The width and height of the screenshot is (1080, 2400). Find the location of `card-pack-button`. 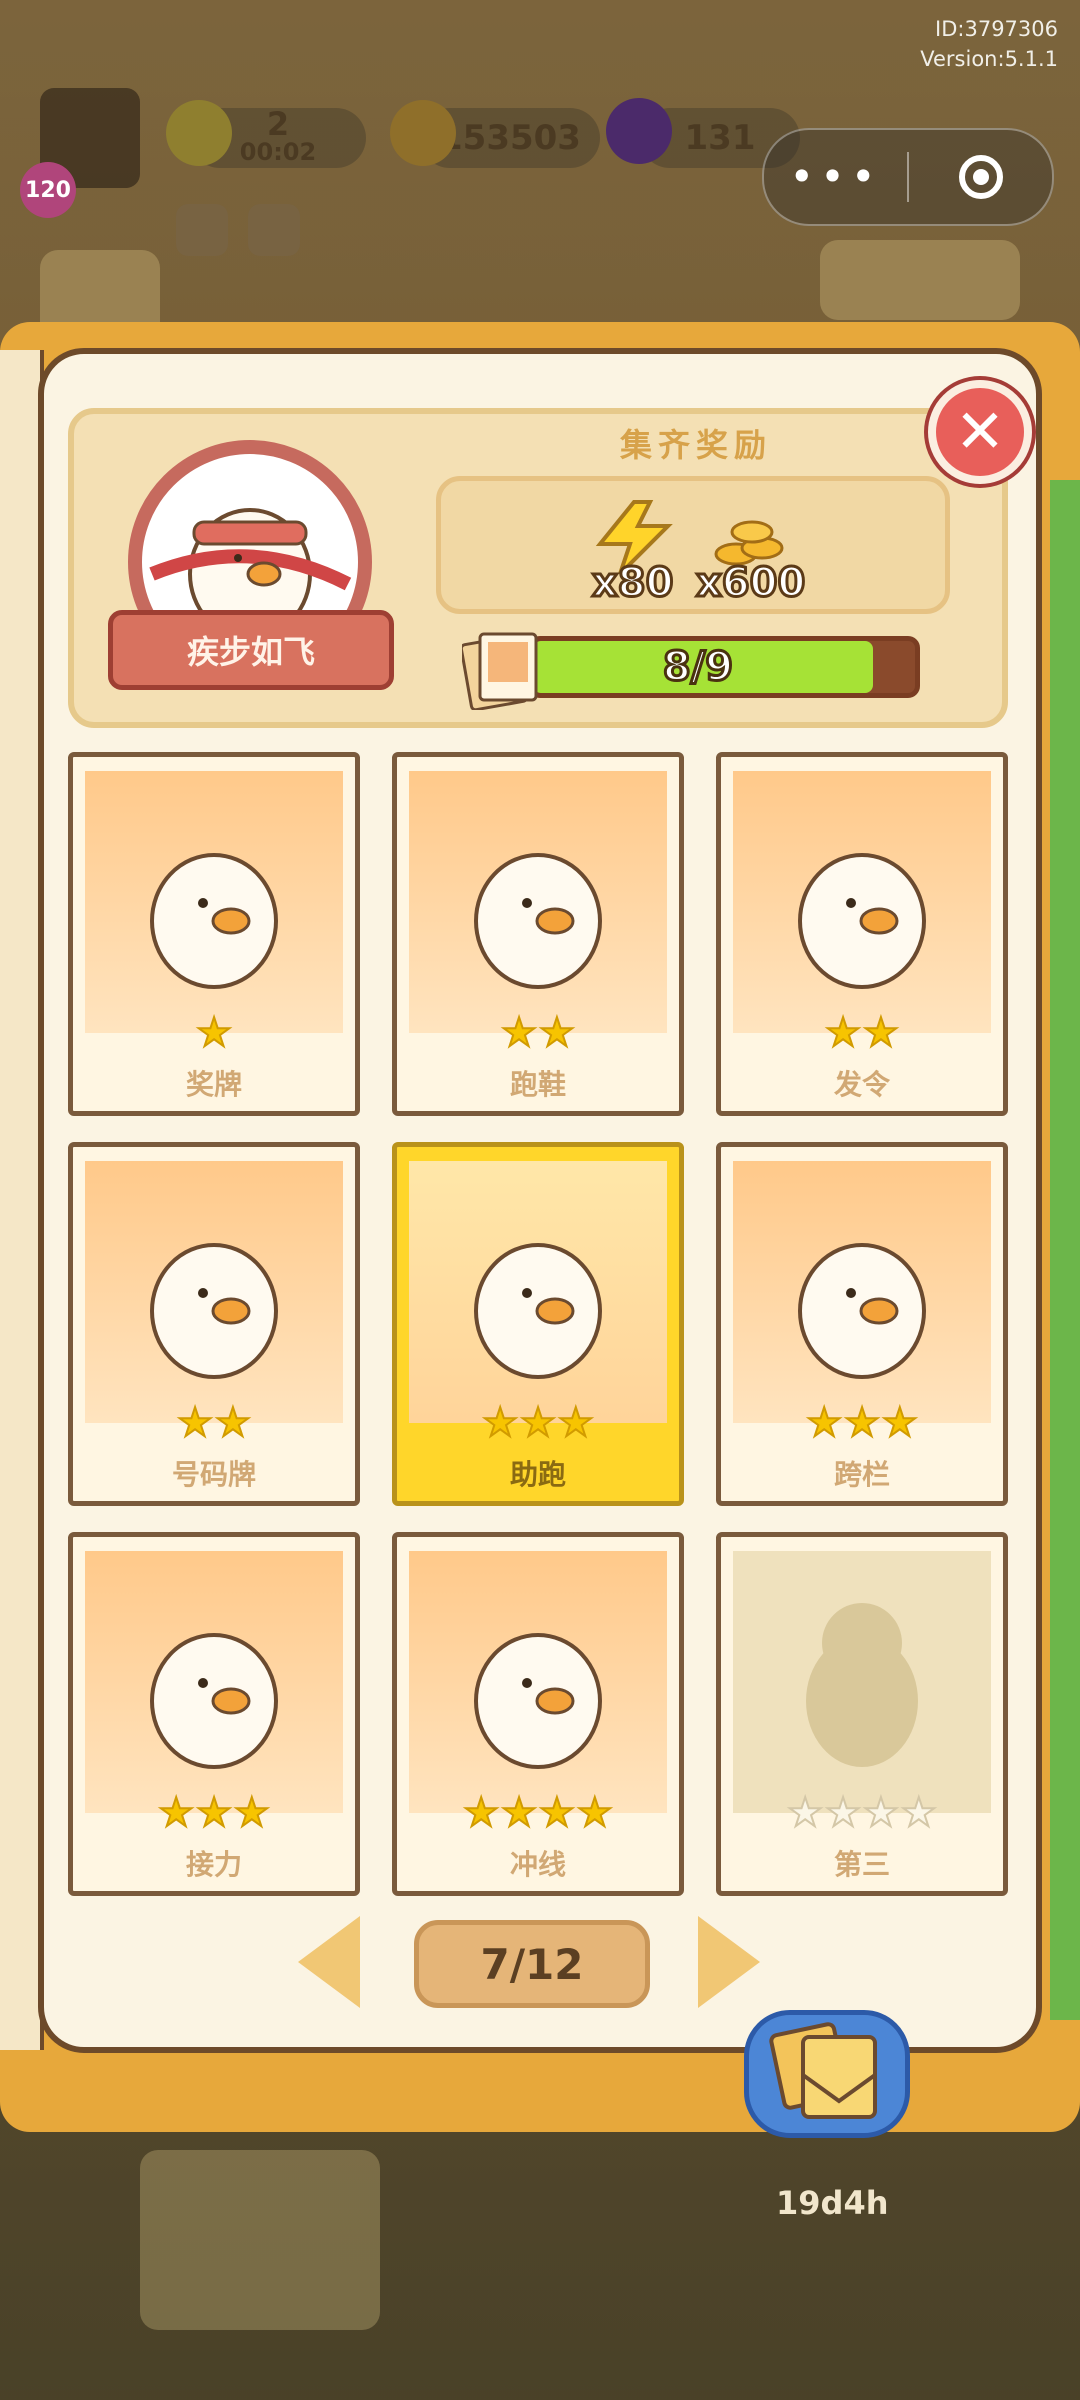

card-pack-button is located at coordinates (827, 2074).